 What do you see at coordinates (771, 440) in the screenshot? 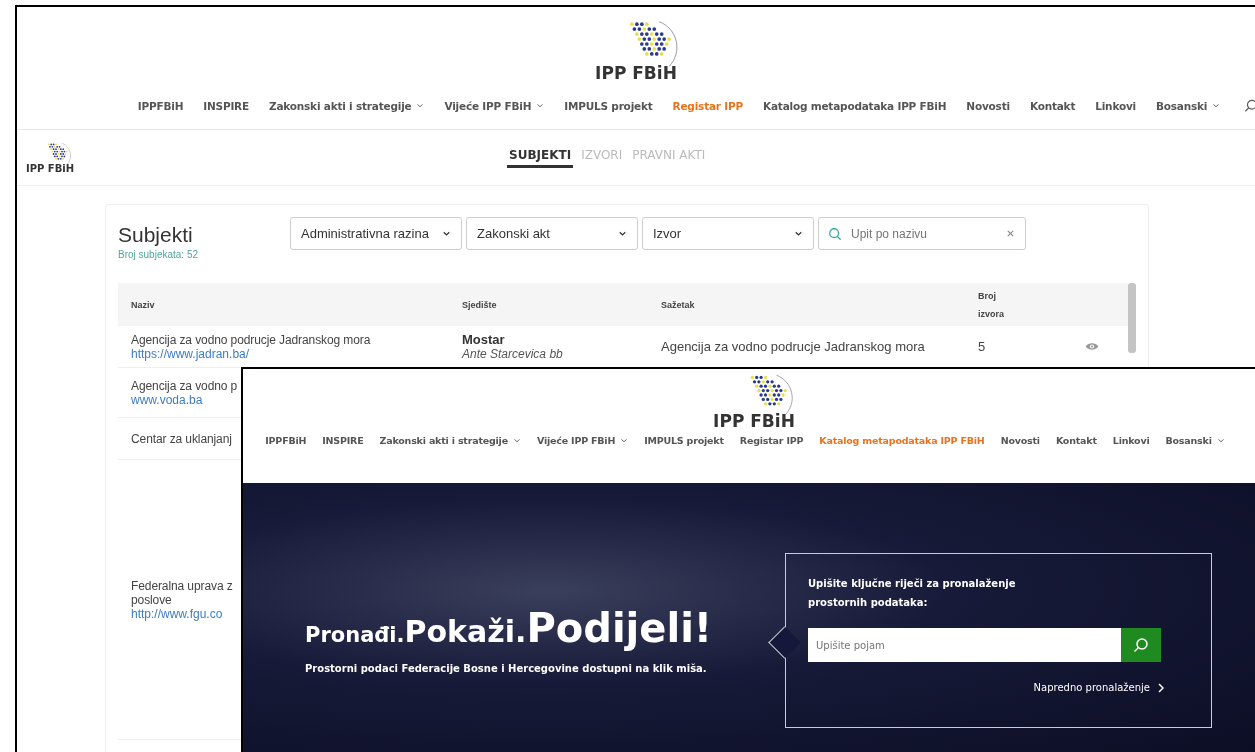
I see `nav-link: Registar IPP` at bounding box center [771, 440].